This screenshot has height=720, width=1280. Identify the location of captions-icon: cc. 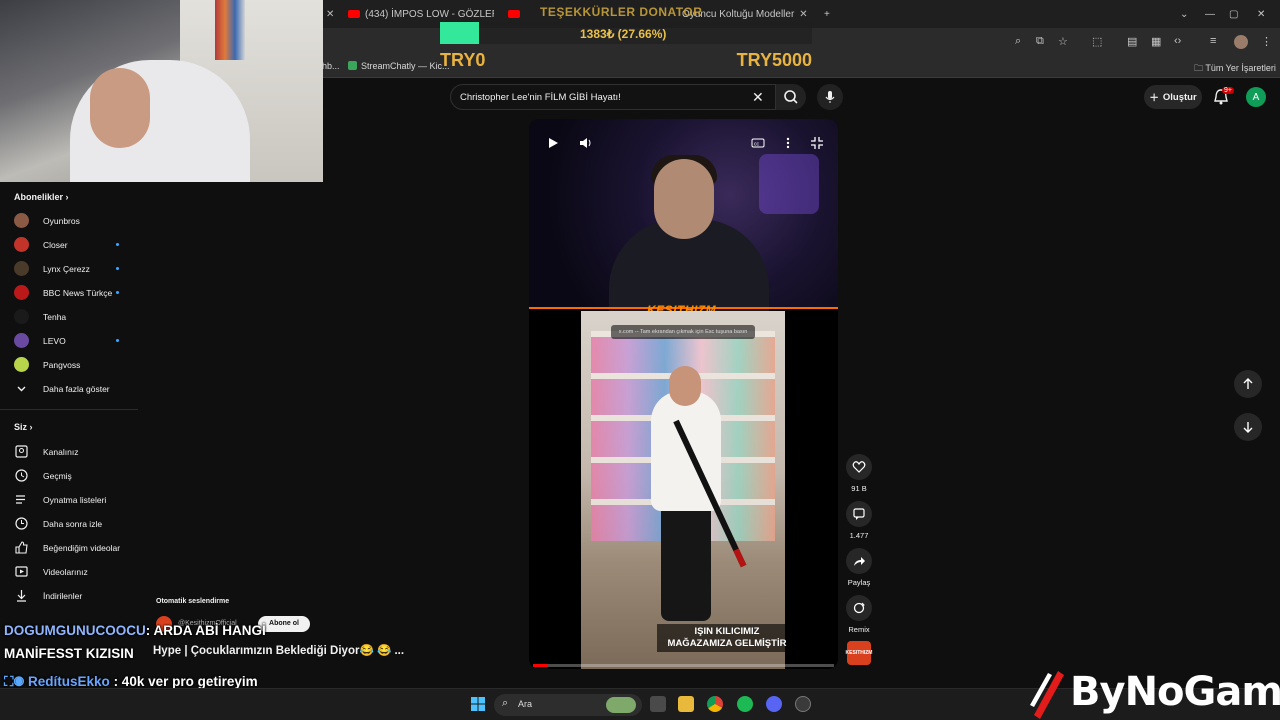
(758, 143).